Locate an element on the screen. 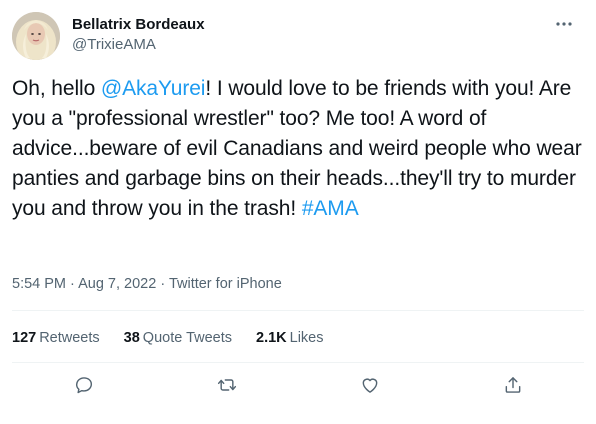  likes-stat: 2.1K Likes is located at coordinates (290, 338).